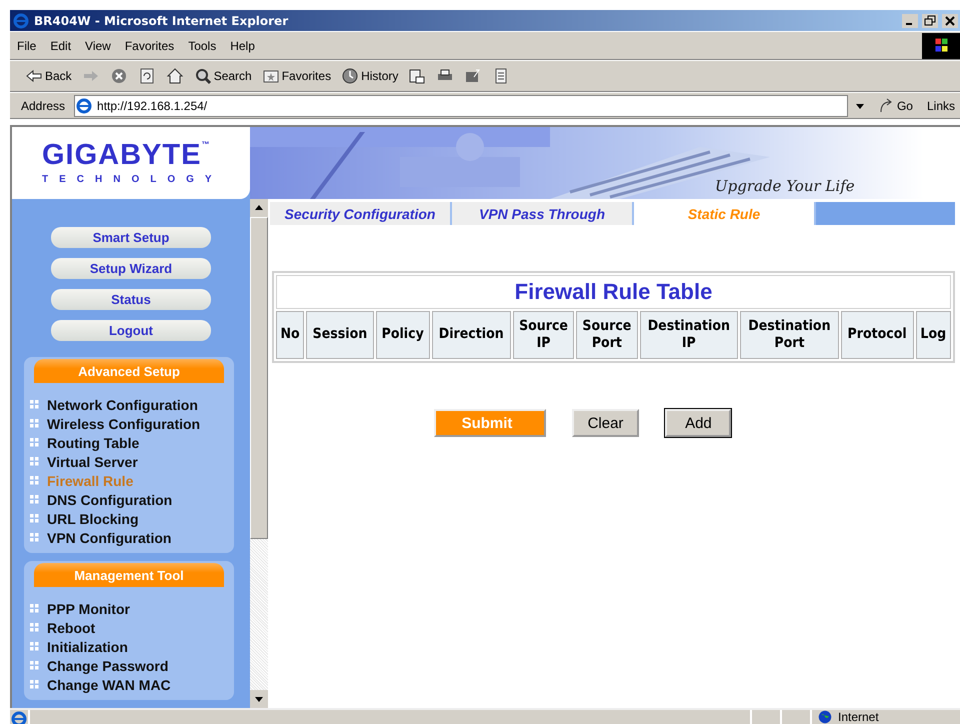 This screenshot has width=960, height=724. What do you see at coordinates (122, 404) in the screenshot?
I see `sidebar-link: Network Configuration` at bounding box center [122, 404].